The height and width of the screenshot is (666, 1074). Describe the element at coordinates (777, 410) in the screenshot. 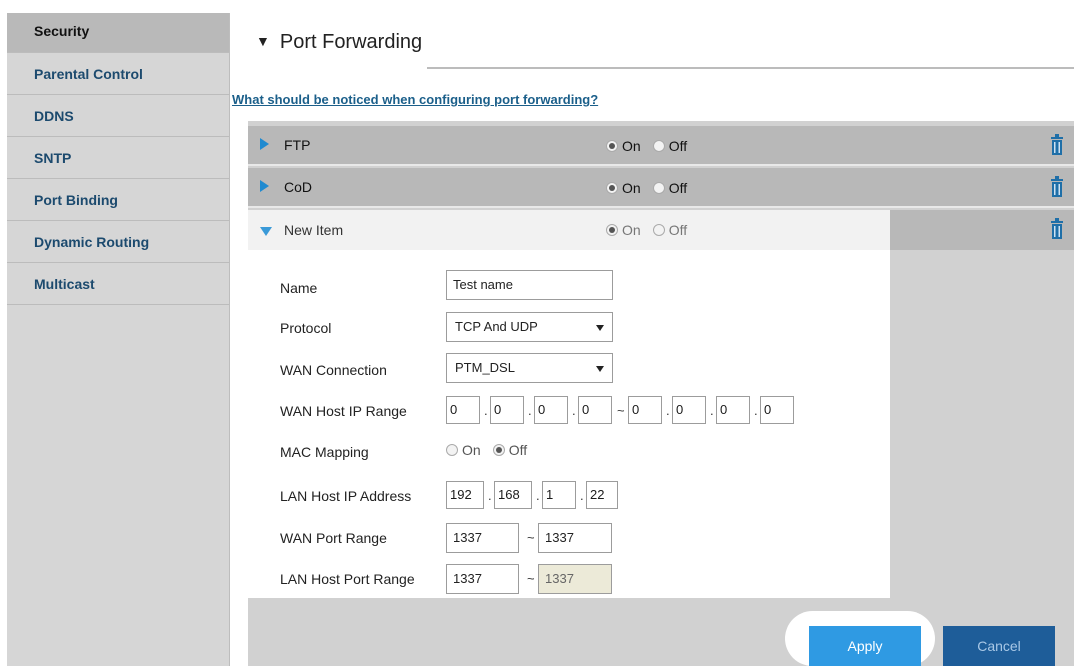

I see `wan-ip-end-octet-4: 0` at that location.